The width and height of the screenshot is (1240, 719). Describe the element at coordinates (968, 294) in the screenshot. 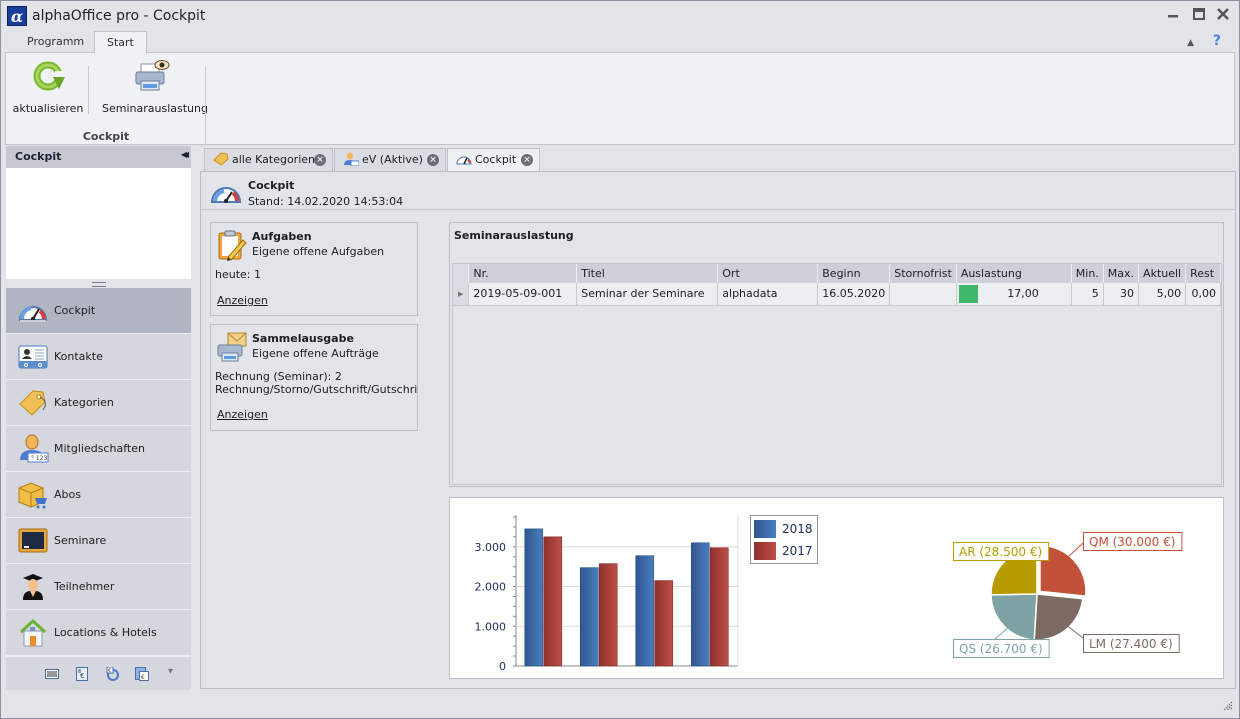

I see `utilization-indicator` at that location.